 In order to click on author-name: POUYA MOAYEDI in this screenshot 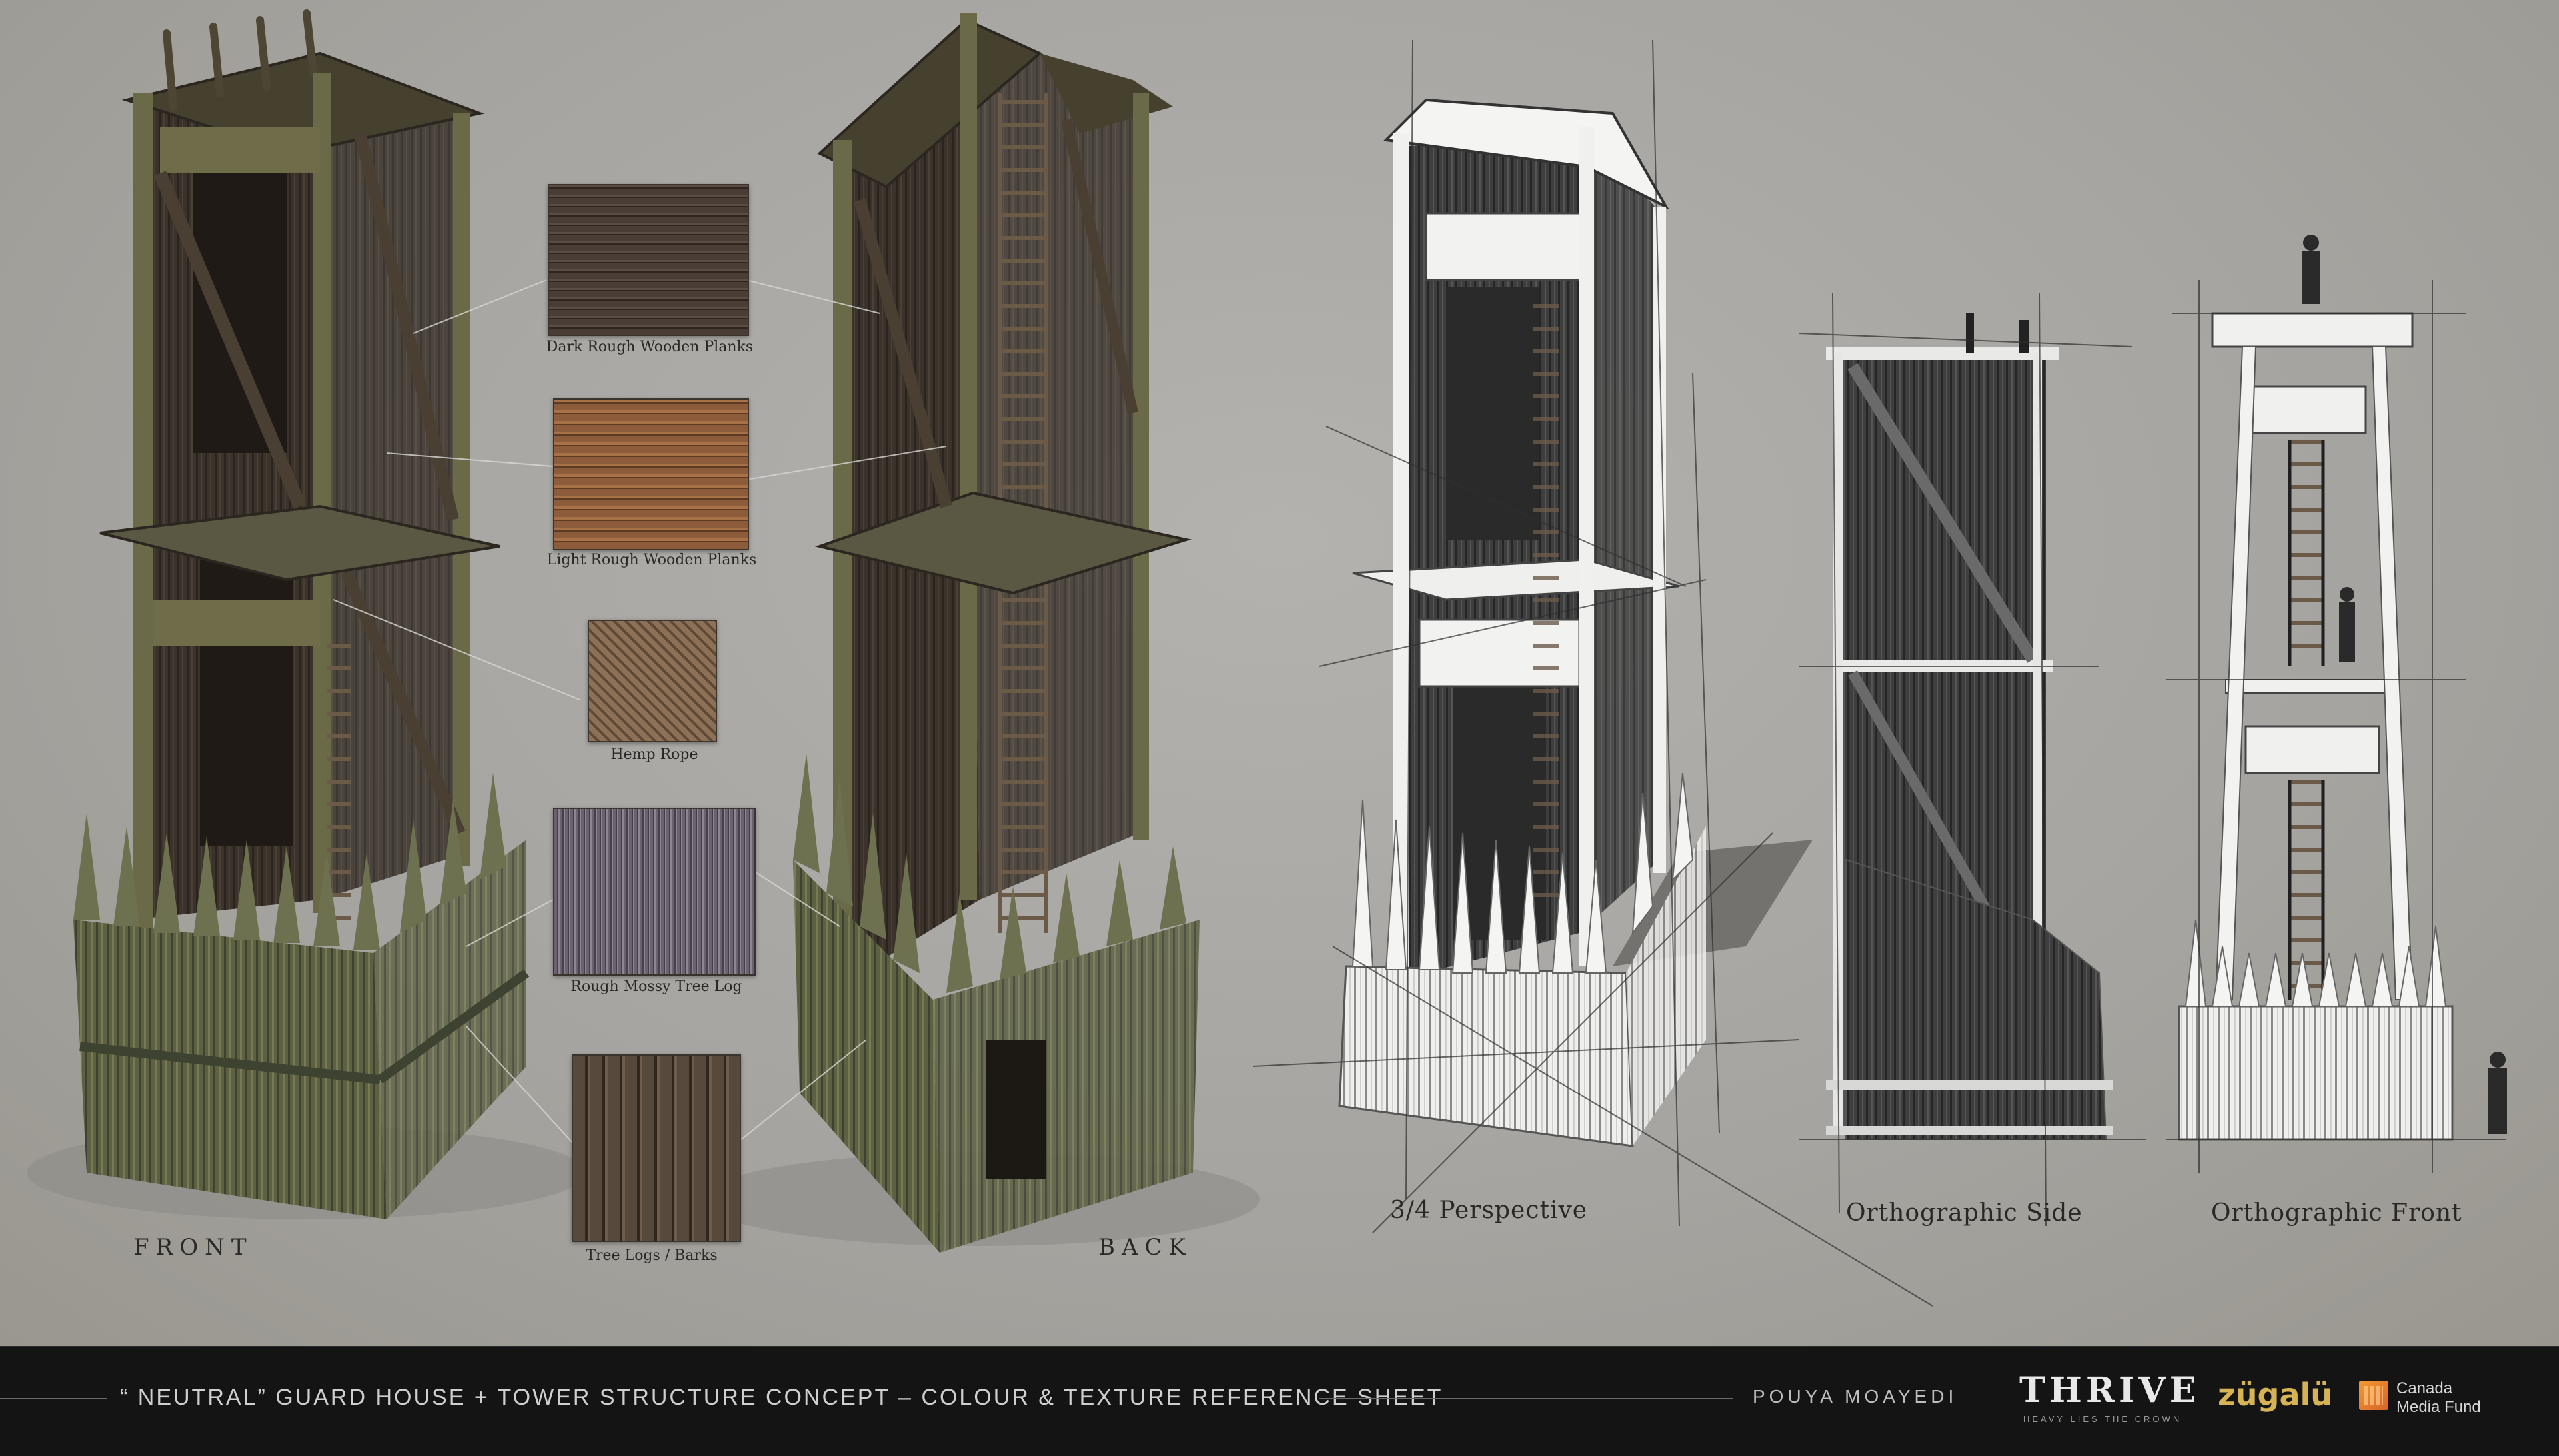, I will do `click(1855, 1396)`.